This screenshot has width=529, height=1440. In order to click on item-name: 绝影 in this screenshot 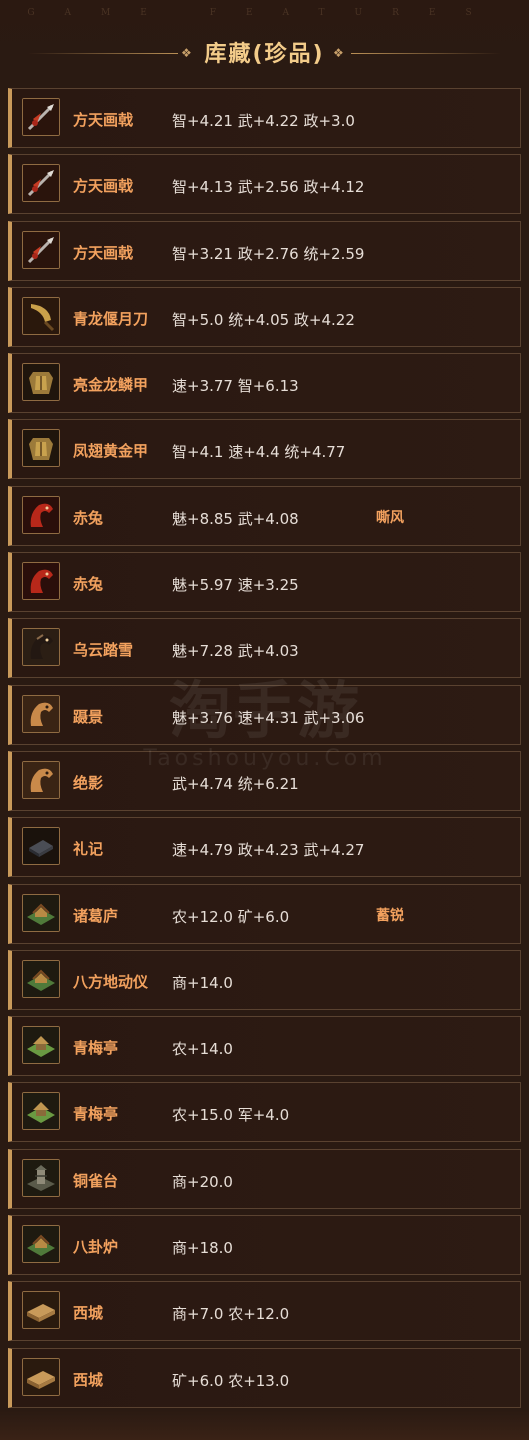, I will do `click(88, 782)`.